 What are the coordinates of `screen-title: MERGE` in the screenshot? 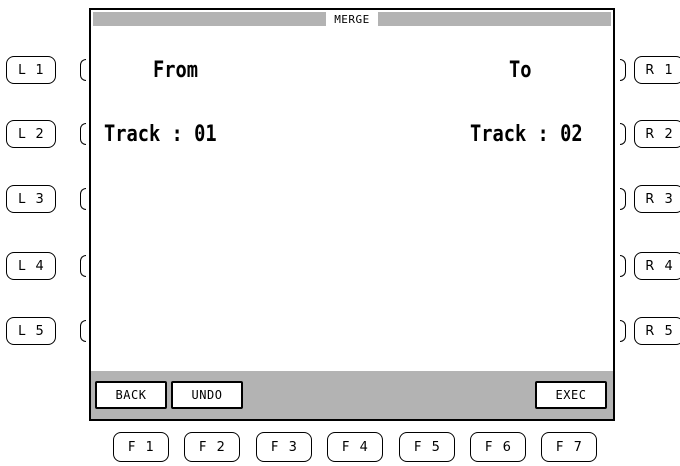 It's located at (352, 19).